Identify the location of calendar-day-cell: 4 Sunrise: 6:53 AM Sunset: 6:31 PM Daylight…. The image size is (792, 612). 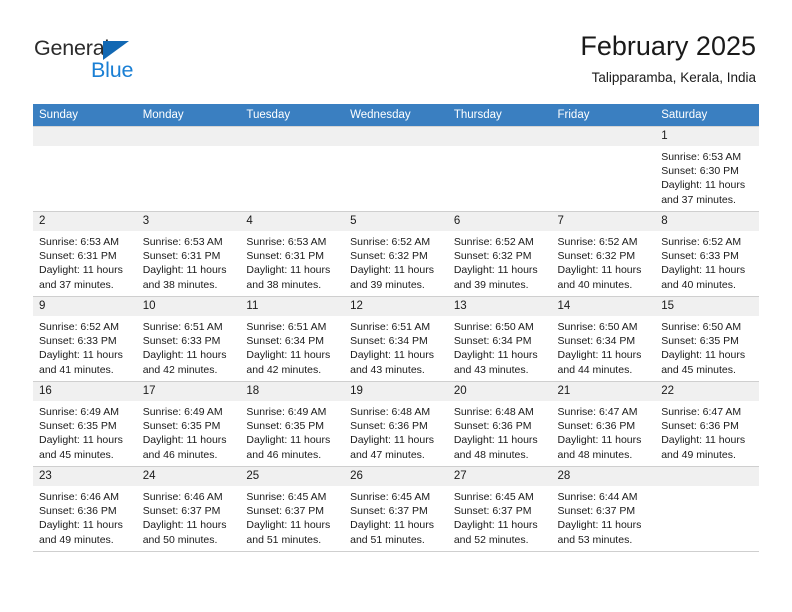
(292, 254).